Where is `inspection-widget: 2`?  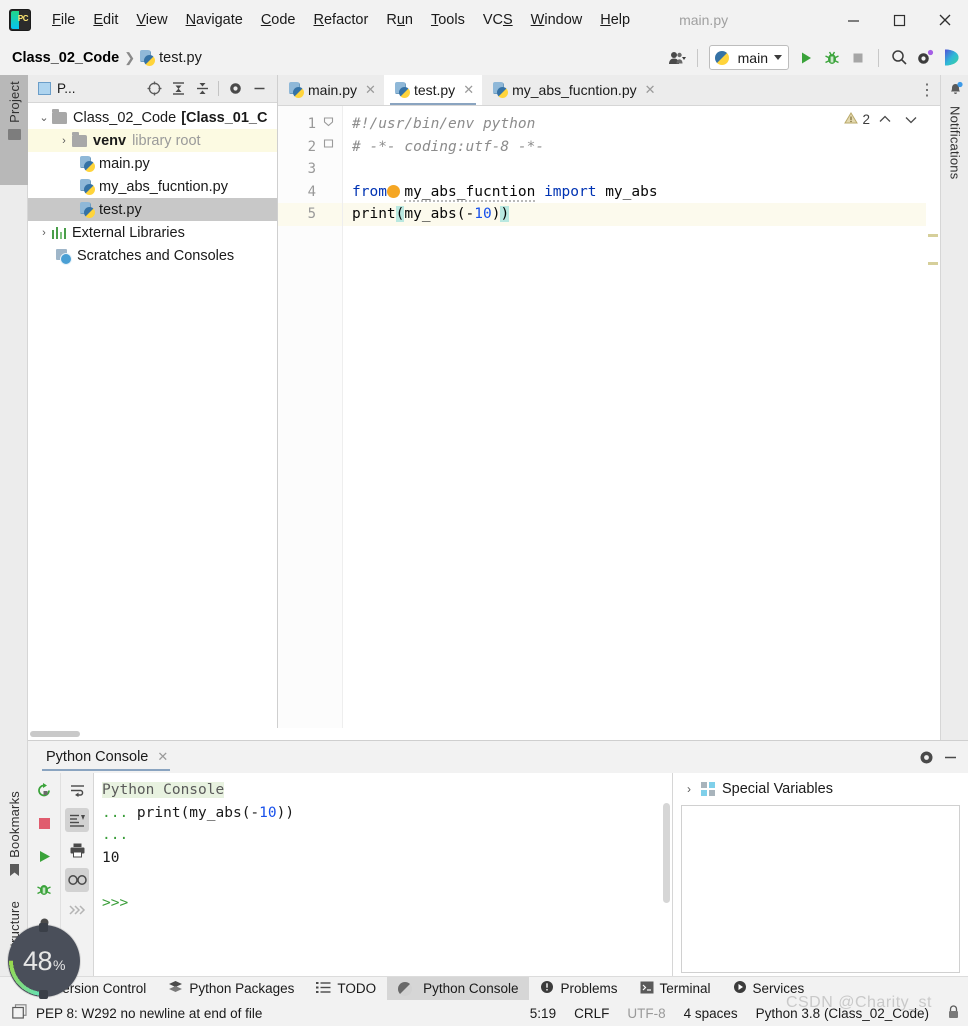 inspection-widget: 2 is located at coordinates (883, 119).